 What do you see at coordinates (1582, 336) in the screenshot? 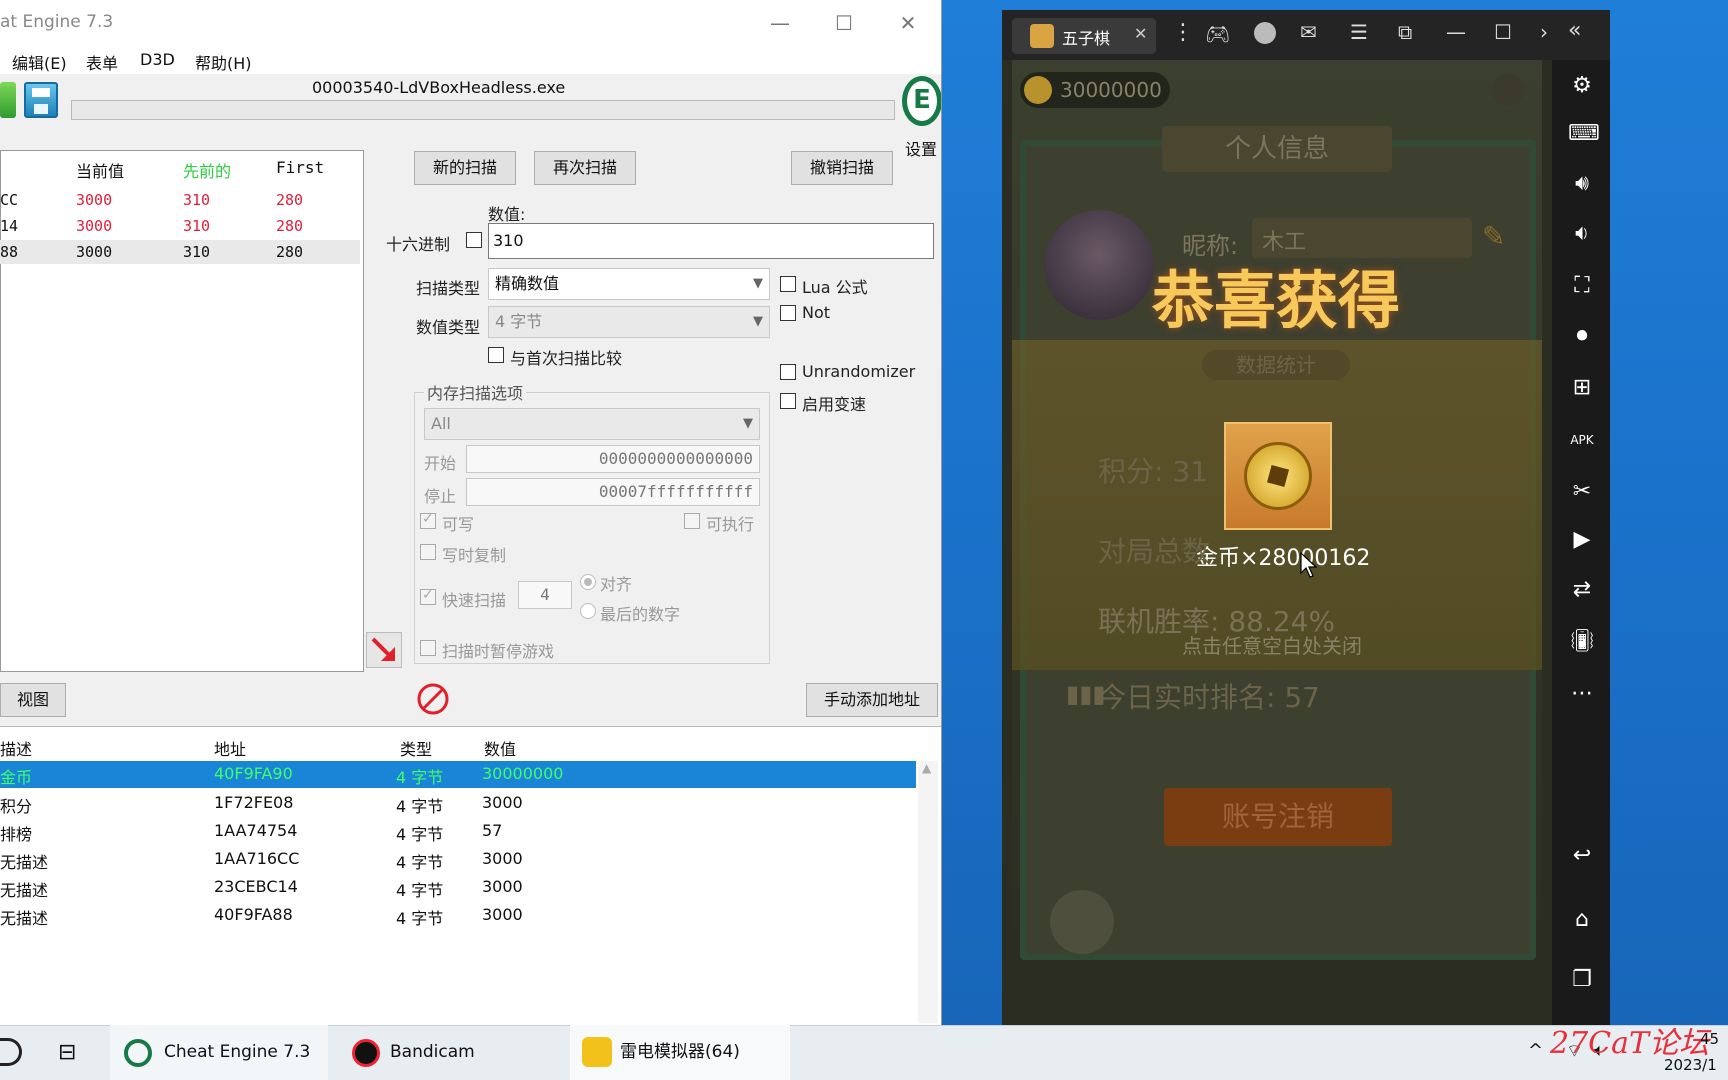
I see `record-icon: ⏺` at bounding box center [1582, 336].